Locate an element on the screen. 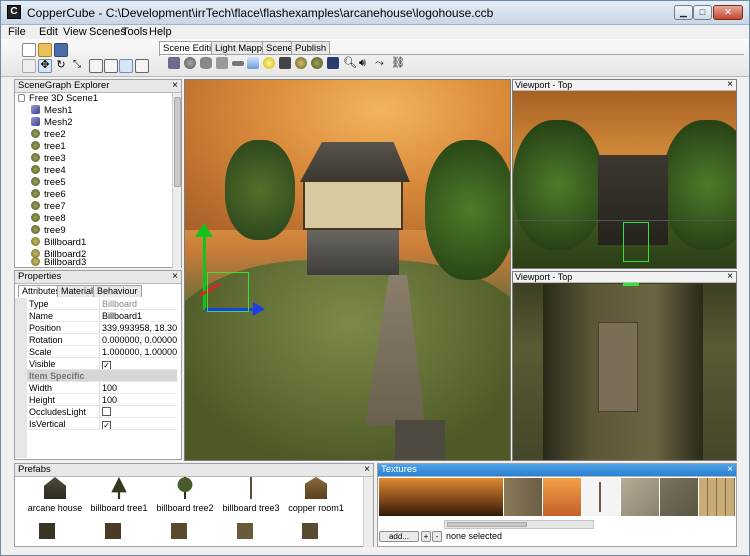  prop-row-name: Name Billboard1 is located at coordinates (96, 316).